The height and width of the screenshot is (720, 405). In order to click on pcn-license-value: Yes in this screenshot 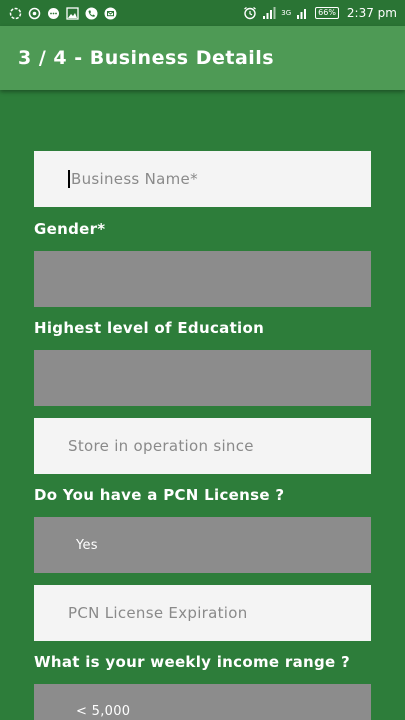, I will do `click(87, 545)`.